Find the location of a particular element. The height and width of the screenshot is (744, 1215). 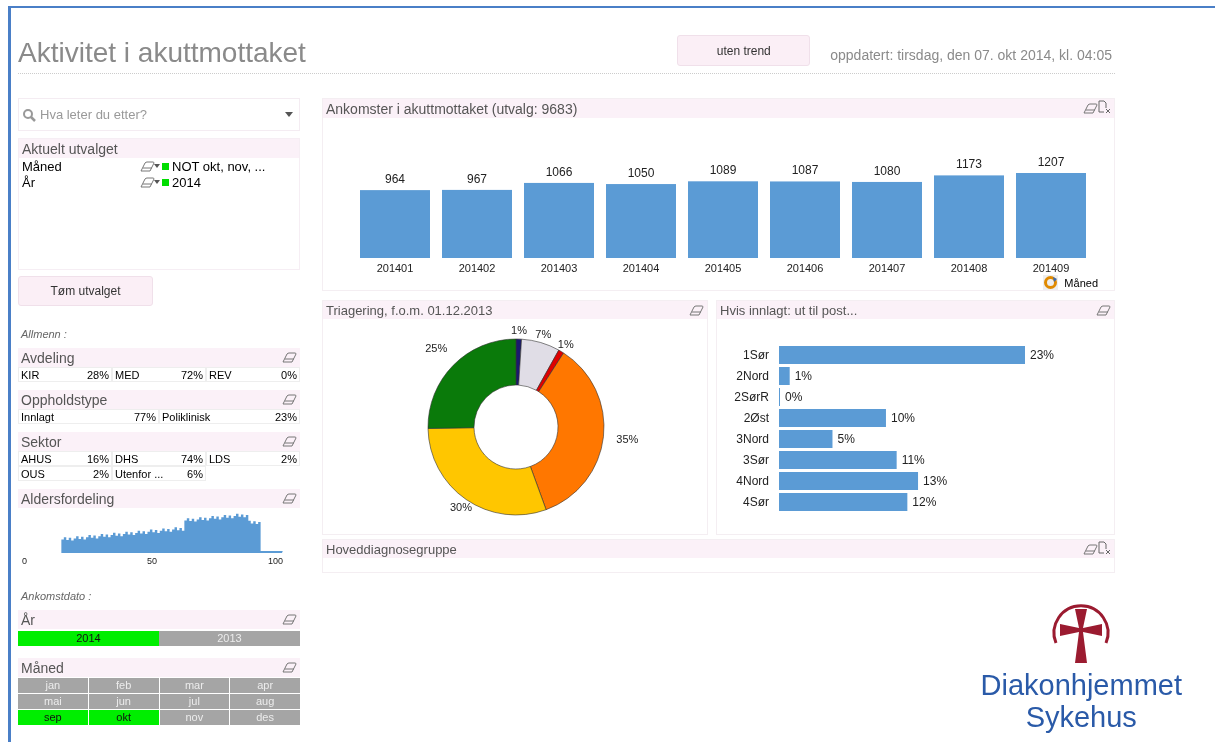

axis-label: 100 is located at coordinates (276, 561).